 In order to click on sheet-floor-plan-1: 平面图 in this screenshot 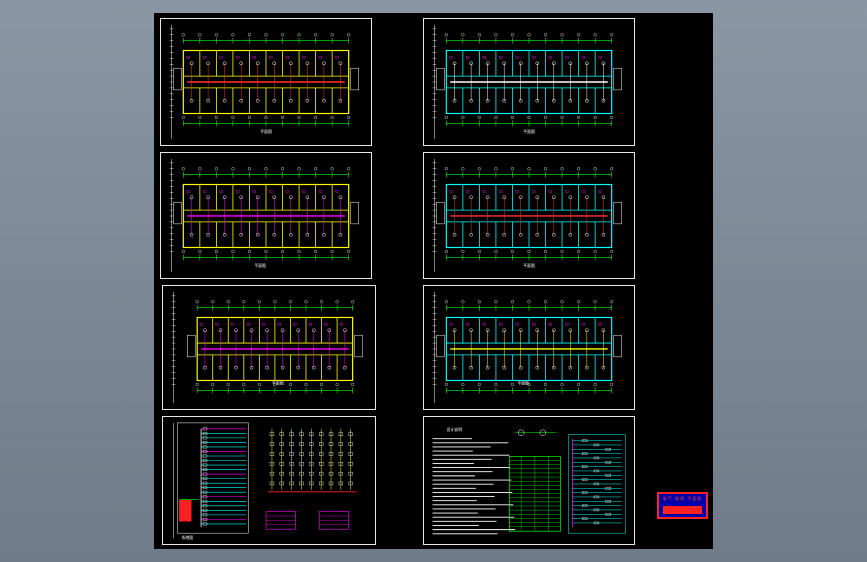, I will do `click(266, 82)`.